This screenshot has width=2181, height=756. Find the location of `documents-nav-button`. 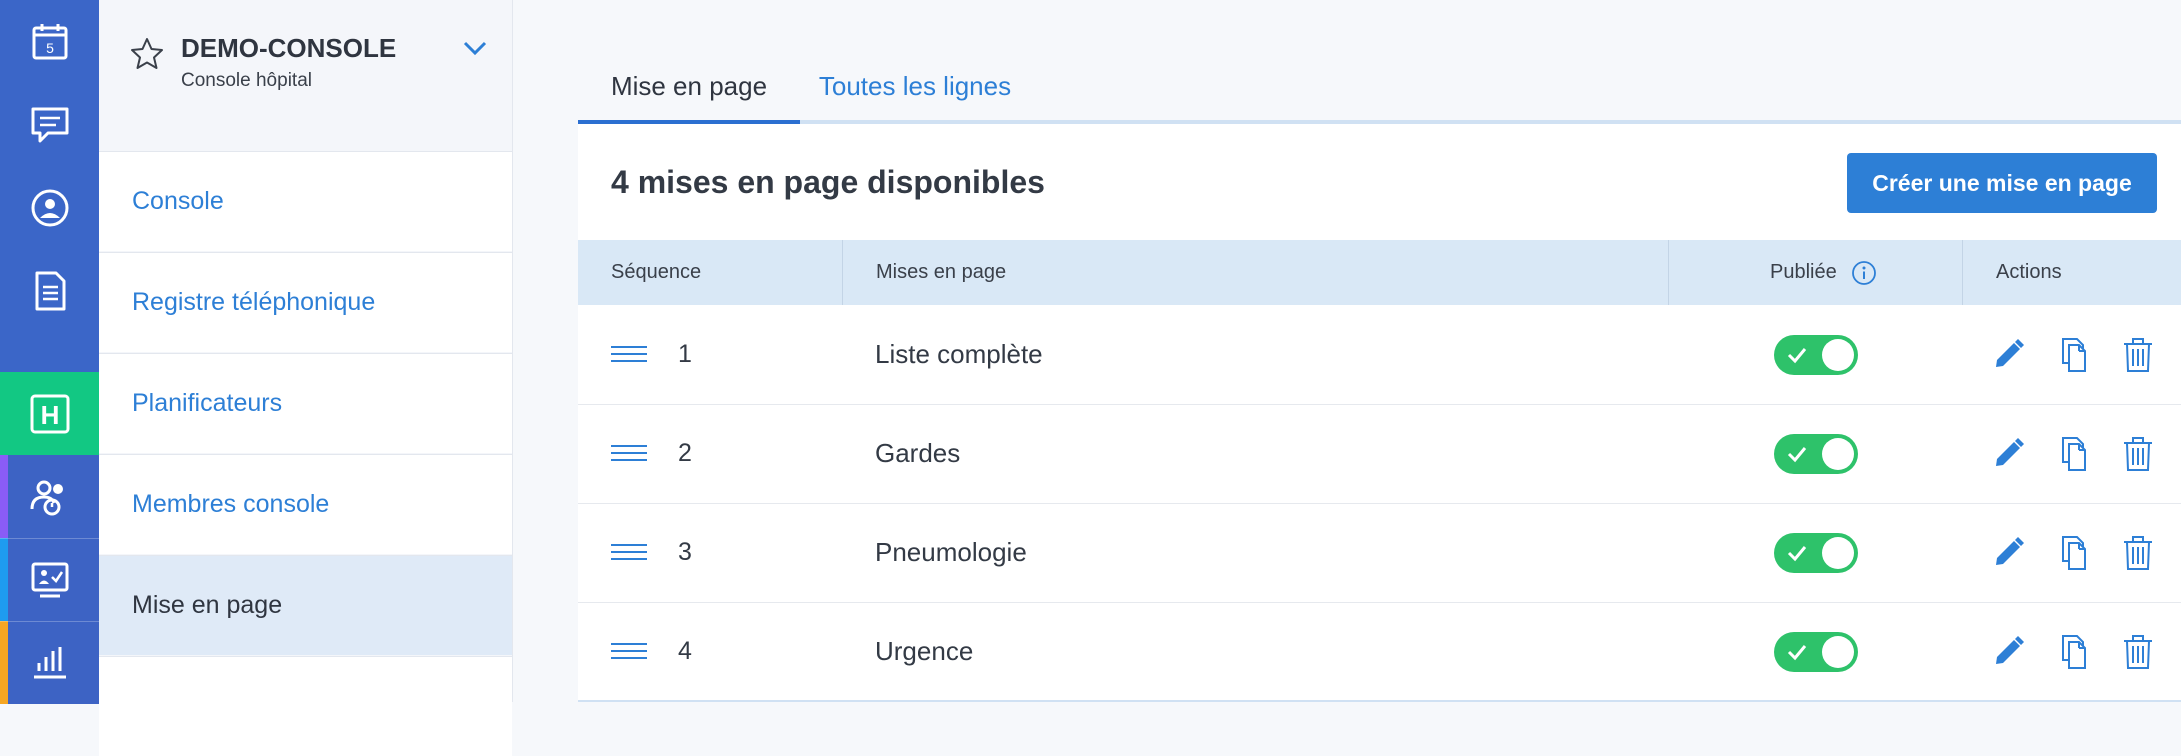

documents-nav-button is located at coordinates (49, 290).